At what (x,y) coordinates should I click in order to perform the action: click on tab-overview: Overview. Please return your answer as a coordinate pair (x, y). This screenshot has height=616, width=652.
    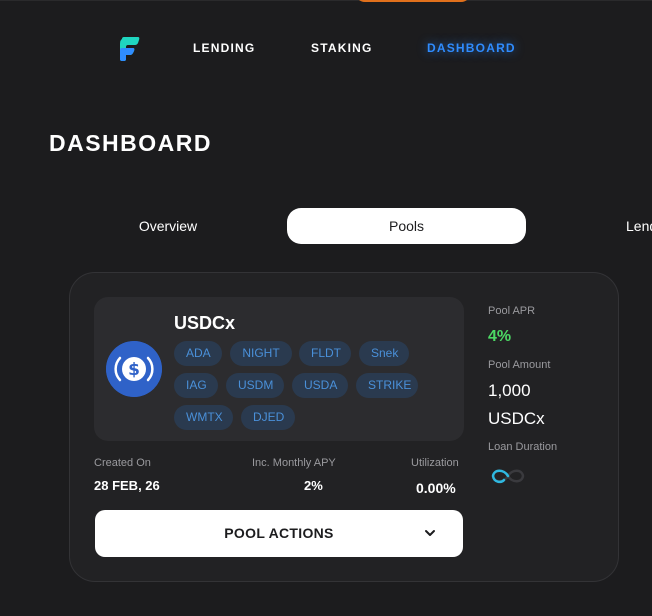
    Looking at the image, I should click on (168, 226).